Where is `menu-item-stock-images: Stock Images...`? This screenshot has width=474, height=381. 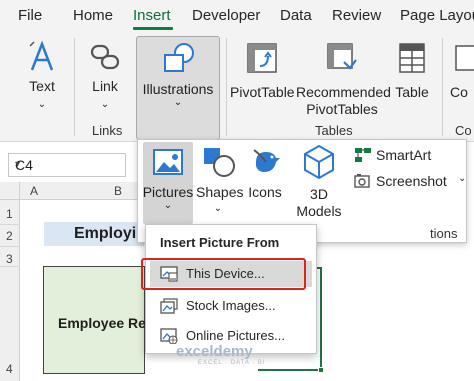
menu-item-stock-images: Stock Images... is located at coordinates (231, 306).